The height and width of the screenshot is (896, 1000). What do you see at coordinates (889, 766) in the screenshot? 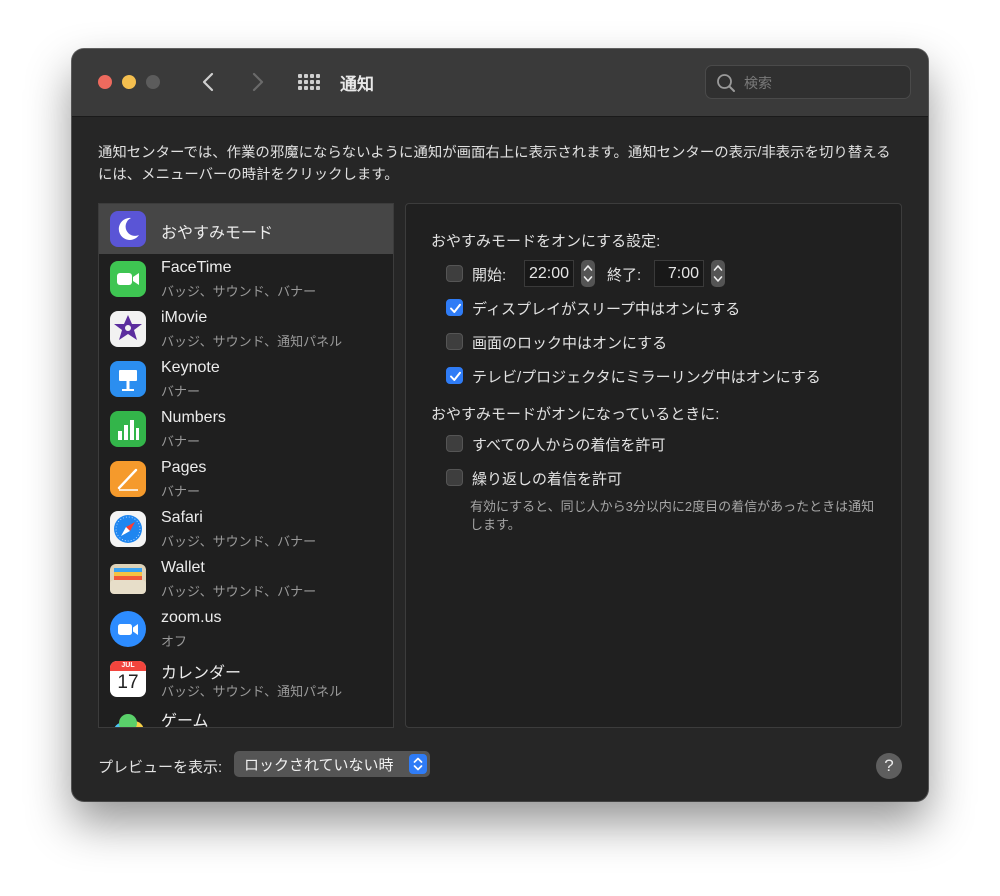
I see `help-button: ?` at bounding box center [889, 766].